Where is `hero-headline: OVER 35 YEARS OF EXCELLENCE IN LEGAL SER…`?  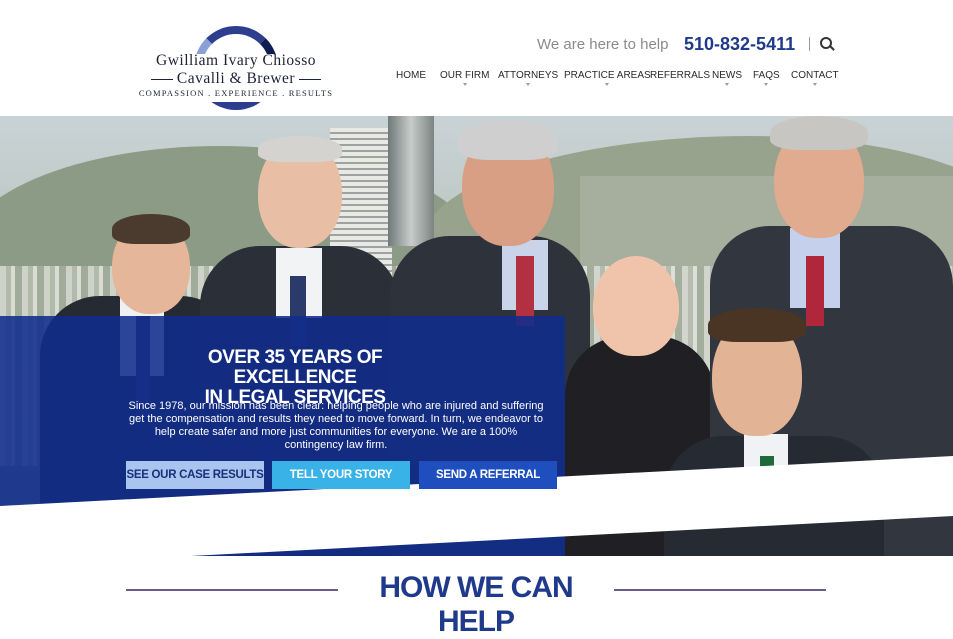
hero-headline: OVER 35 YEARS OF EXCELLENCE IN LEGAL SER… is located at coordinates (295, 377).